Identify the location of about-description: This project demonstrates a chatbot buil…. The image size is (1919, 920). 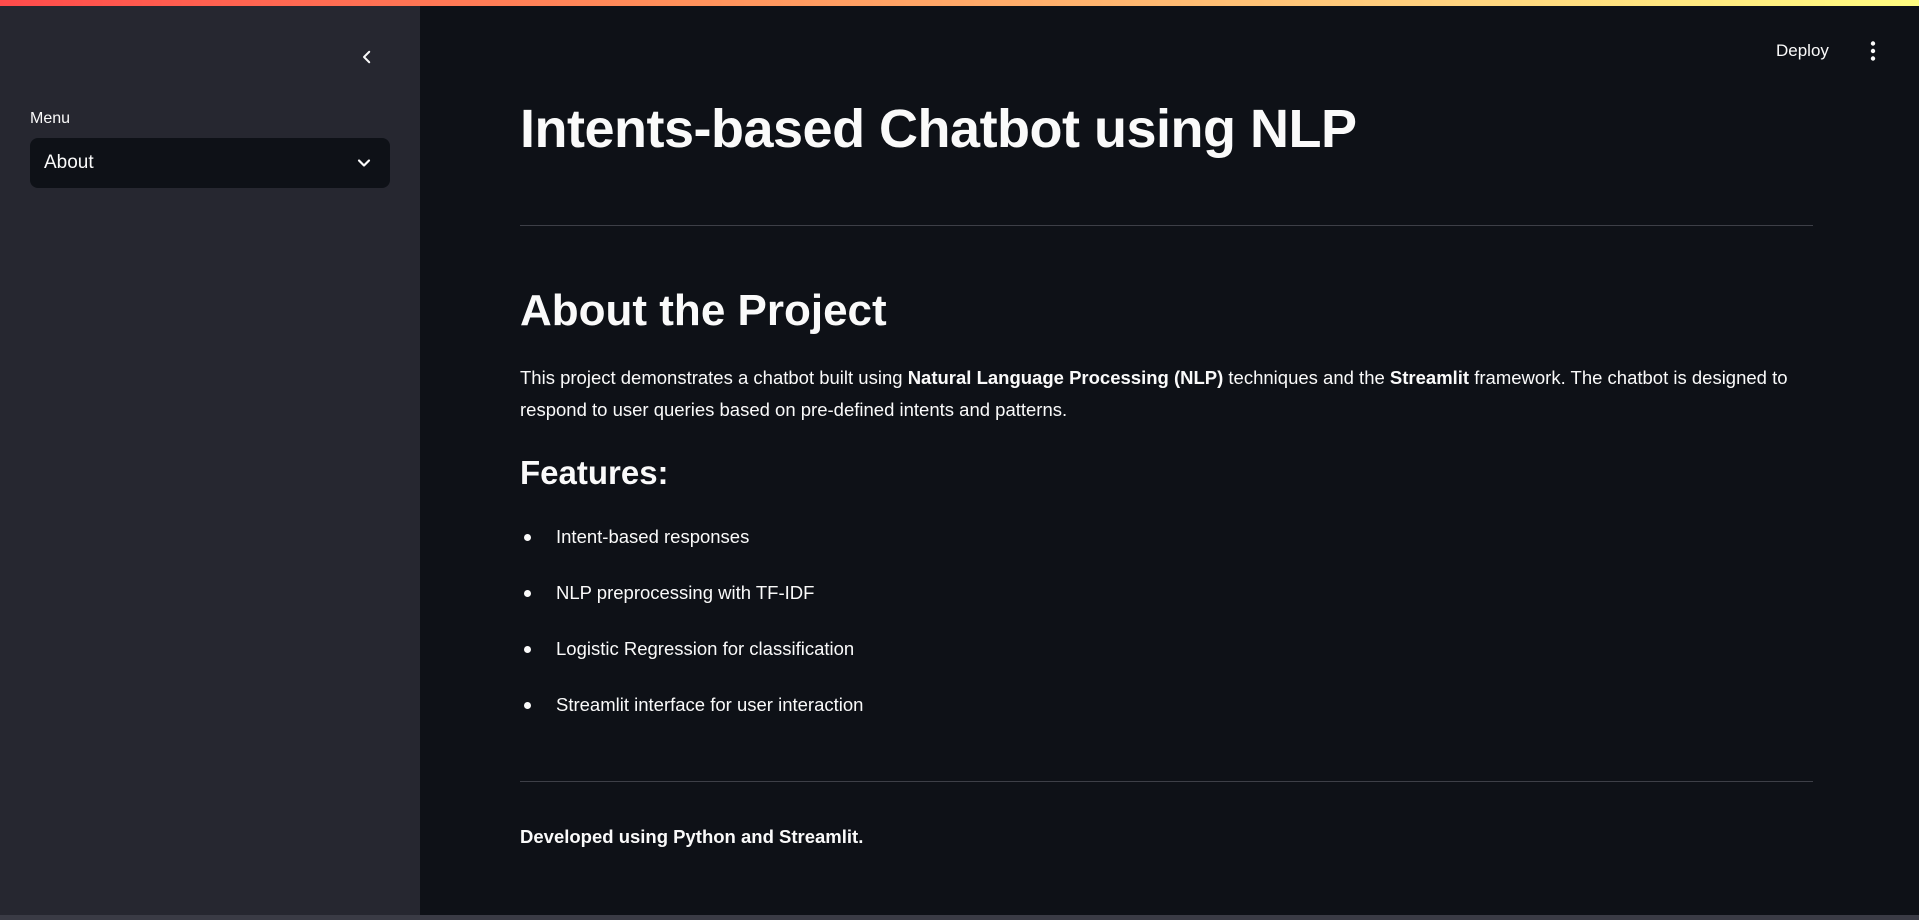
(1166, 394).